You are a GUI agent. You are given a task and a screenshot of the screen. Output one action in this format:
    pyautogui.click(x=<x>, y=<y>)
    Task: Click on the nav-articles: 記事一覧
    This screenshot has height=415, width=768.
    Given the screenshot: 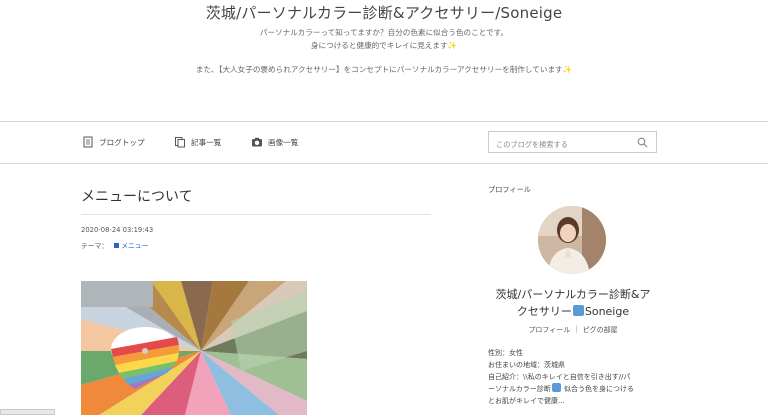 What is the action you would take?
    pyautogui.click(x=197, y=142)
    